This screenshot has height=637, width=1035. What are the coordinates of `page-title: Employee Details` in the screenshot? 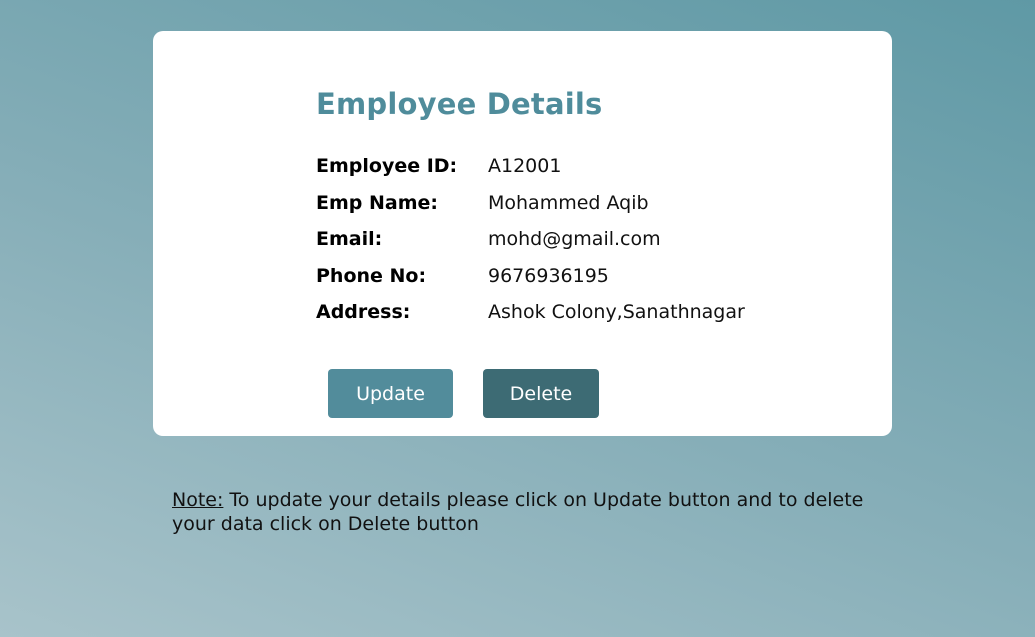 It's located at (459, 104).